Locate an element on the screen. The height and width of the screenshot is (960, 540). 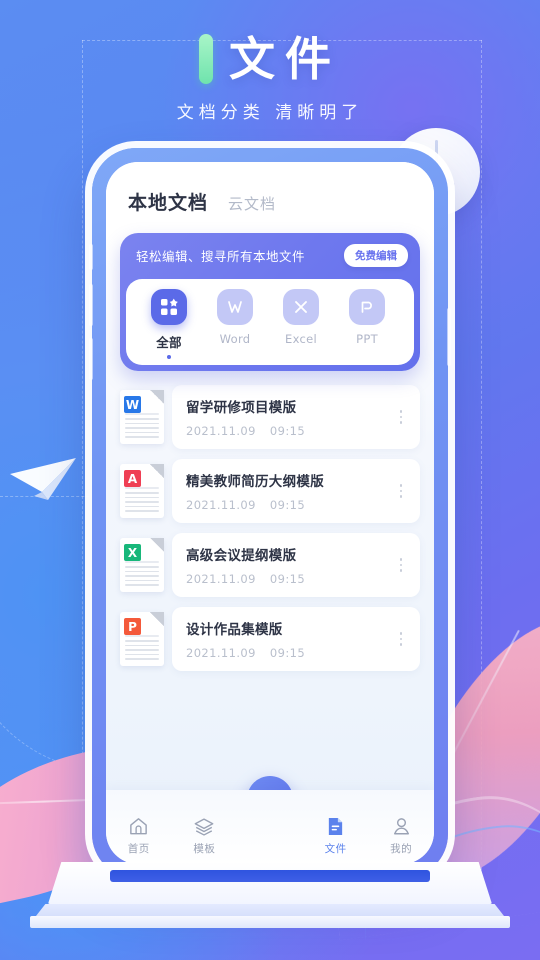
page-subtitle: 文档分类 清晰明了 is located at coordinates (270, 113).